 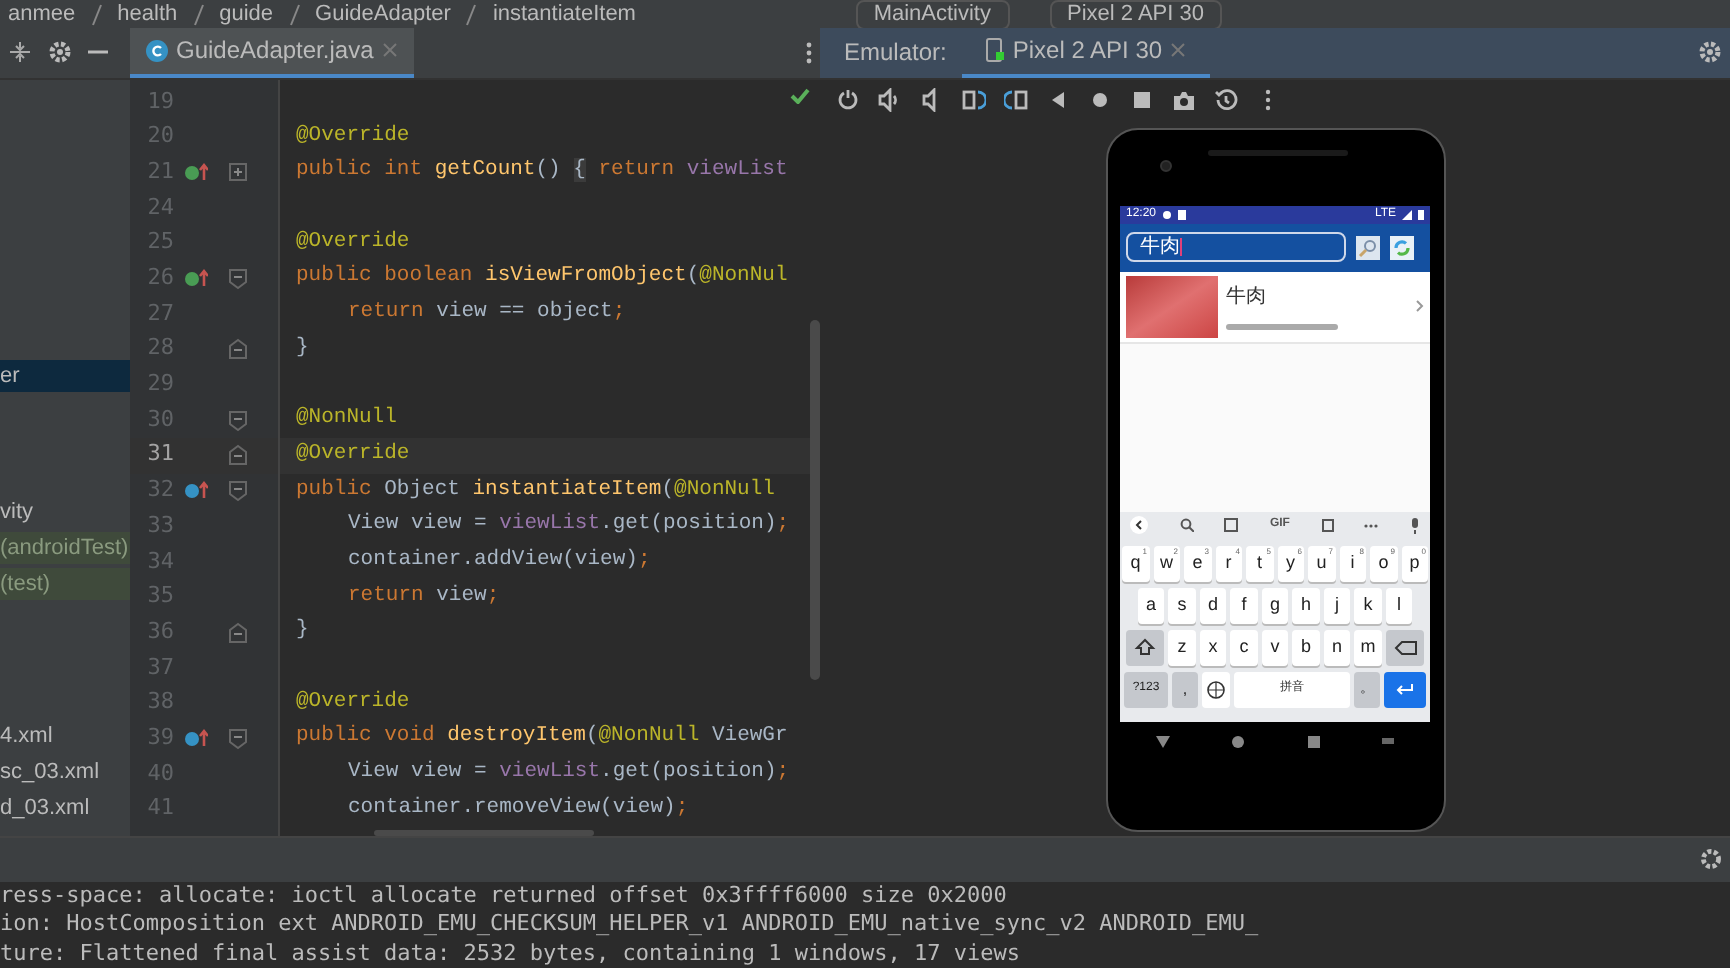 What do you see at coordinates (1275, 307) in the screenshot?
I see `result-list-item: 牛肉` at bounding box center [1275, 307].